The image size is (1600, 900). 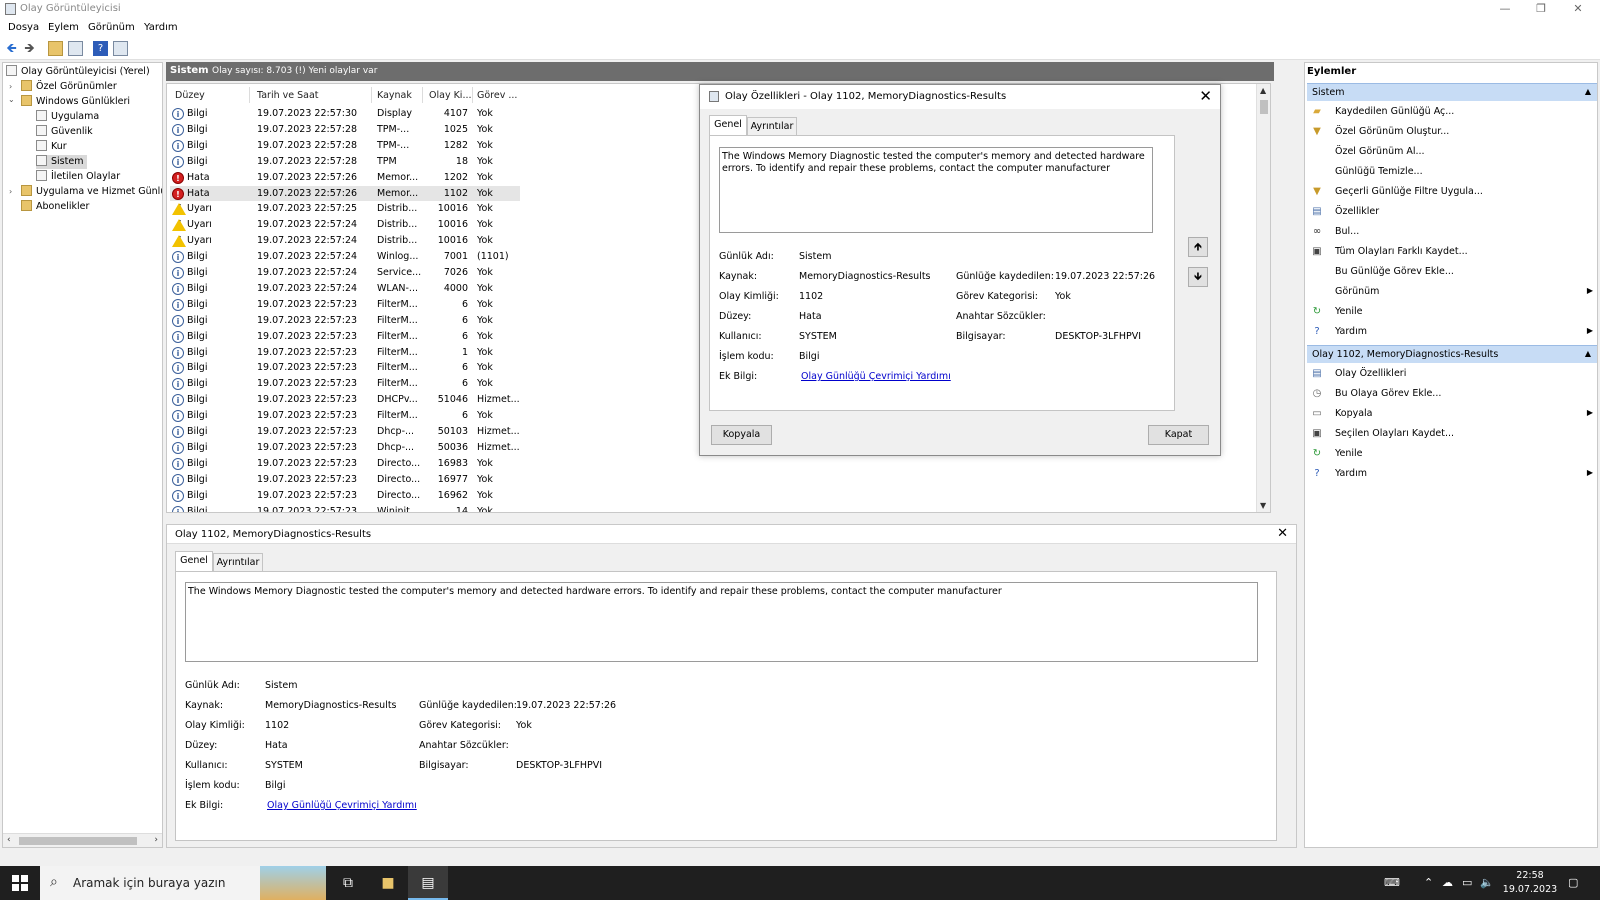 I want to click on action-item: ▤ Olay Özellikleri, so click(x=1454, y=374).